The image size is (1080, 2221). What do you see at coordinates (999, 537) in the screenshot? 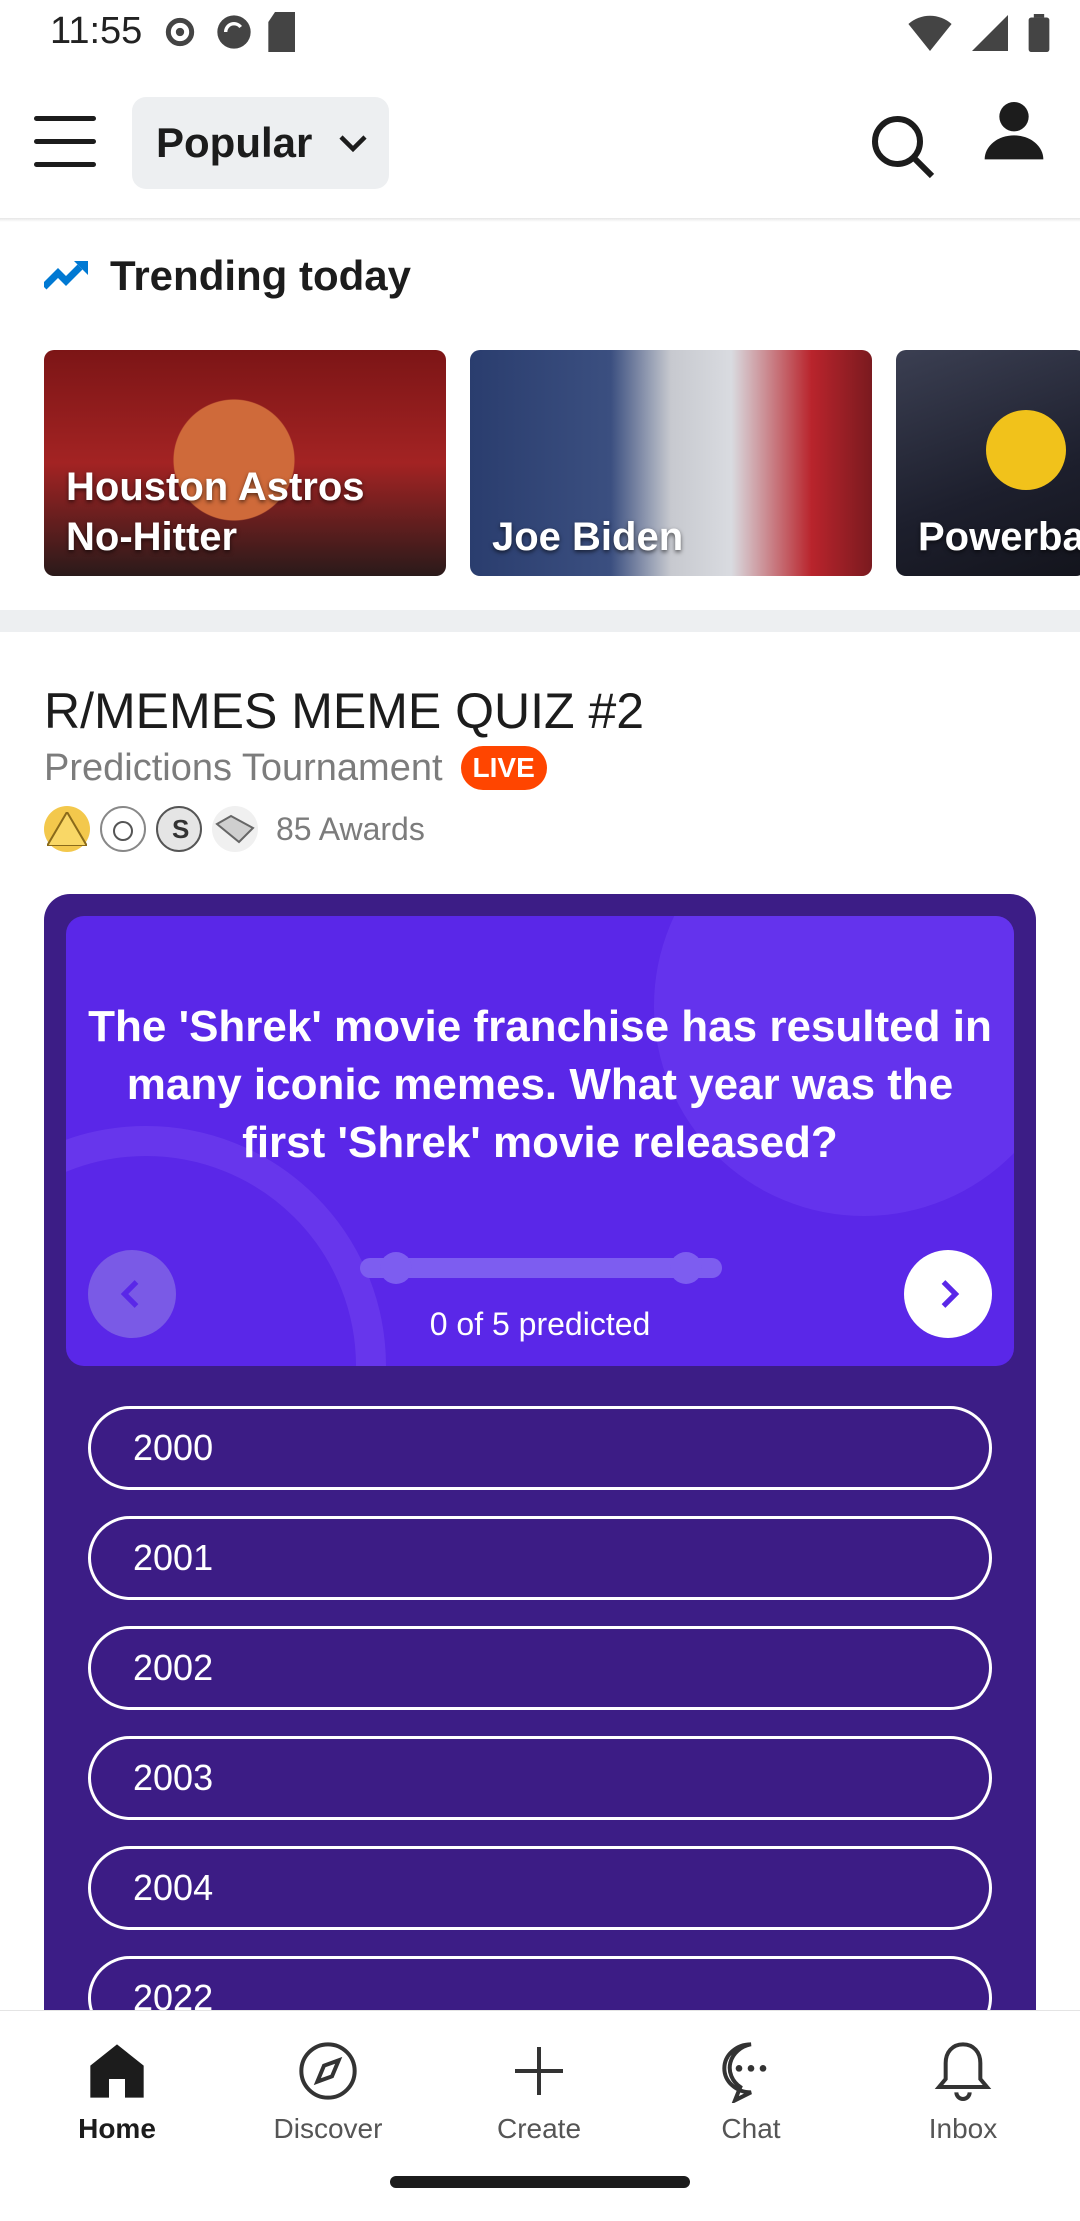
I see `trending-card-label: Powerba` at bounding box center [999, 537].